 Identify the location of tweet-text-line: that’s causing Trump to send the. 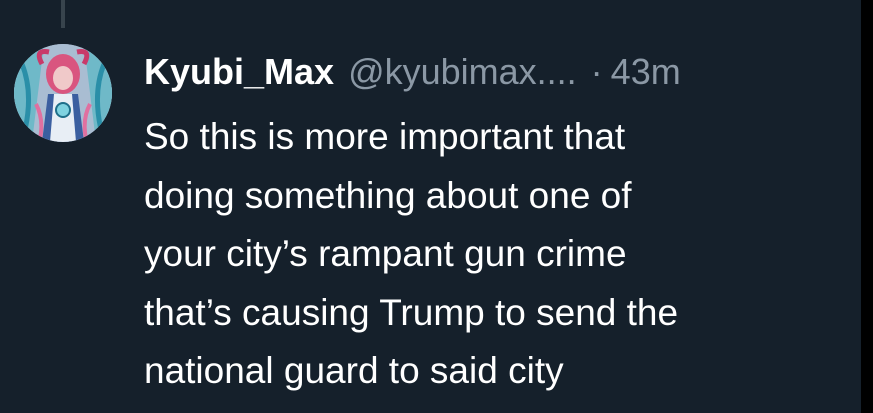
(411, 312).